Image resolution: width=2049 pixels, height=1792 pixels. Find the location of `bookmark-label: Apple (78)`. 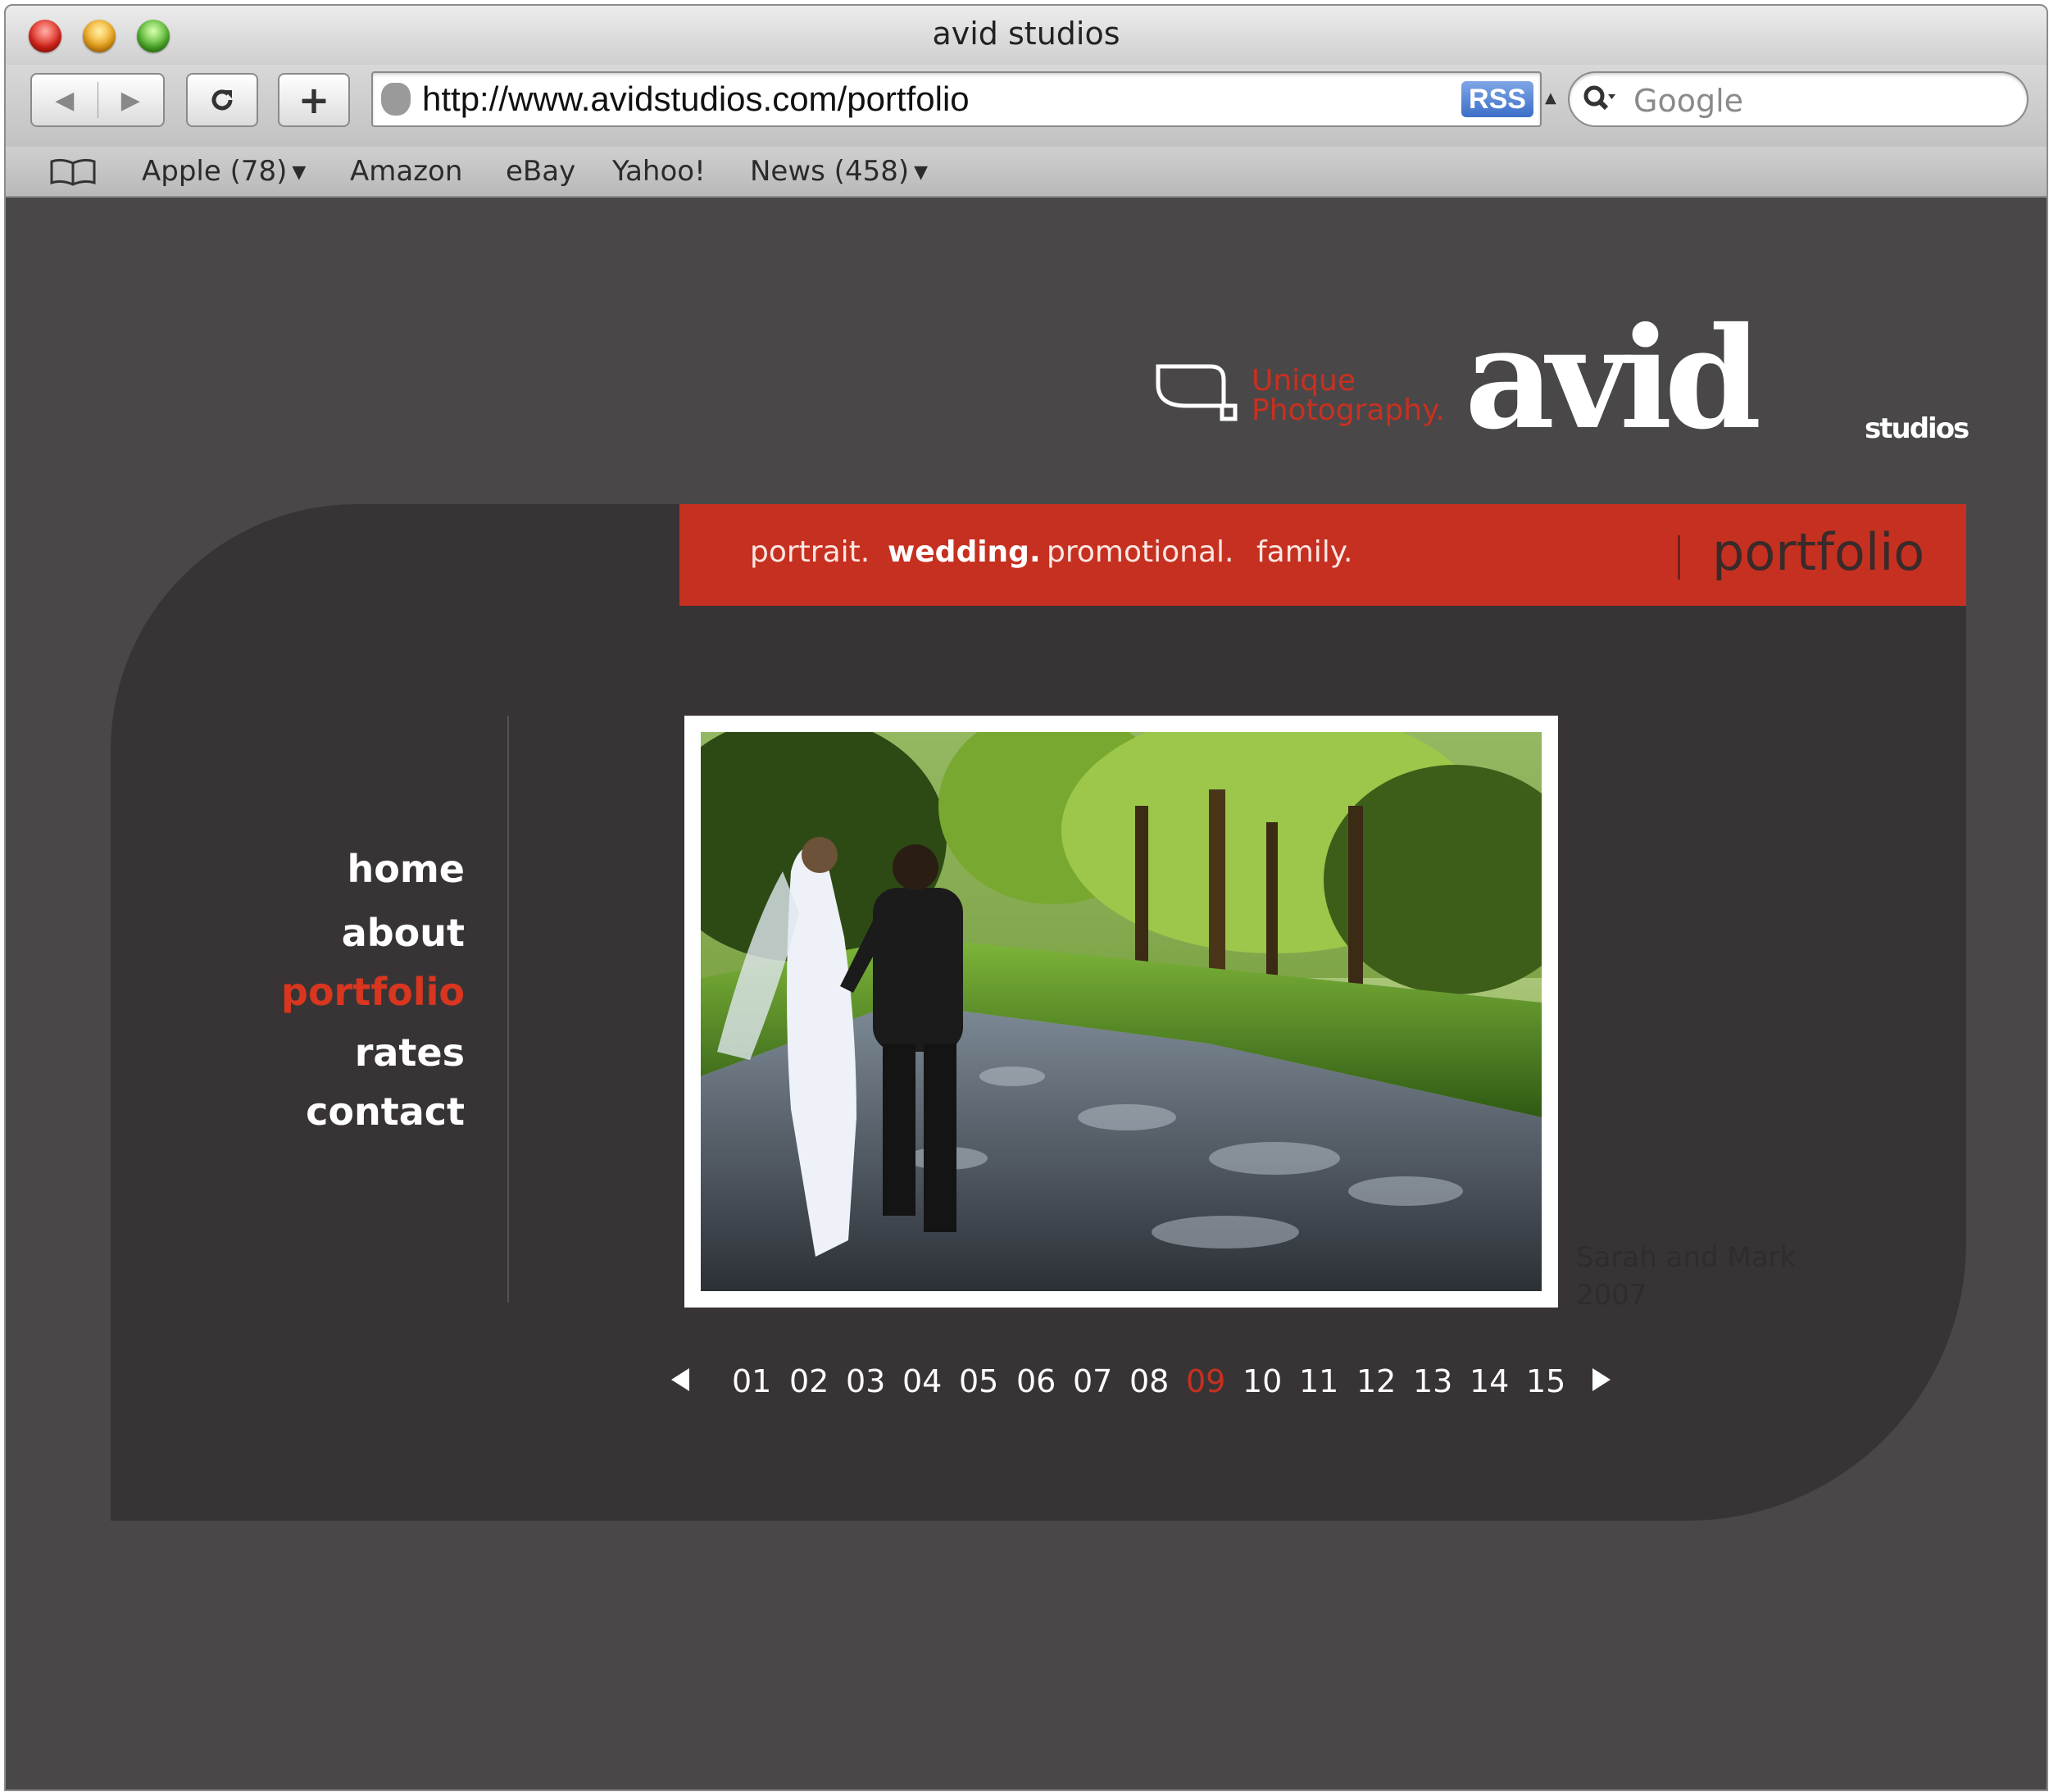

bookmark-label: Apple (78) is located at coordinates (215, 171).